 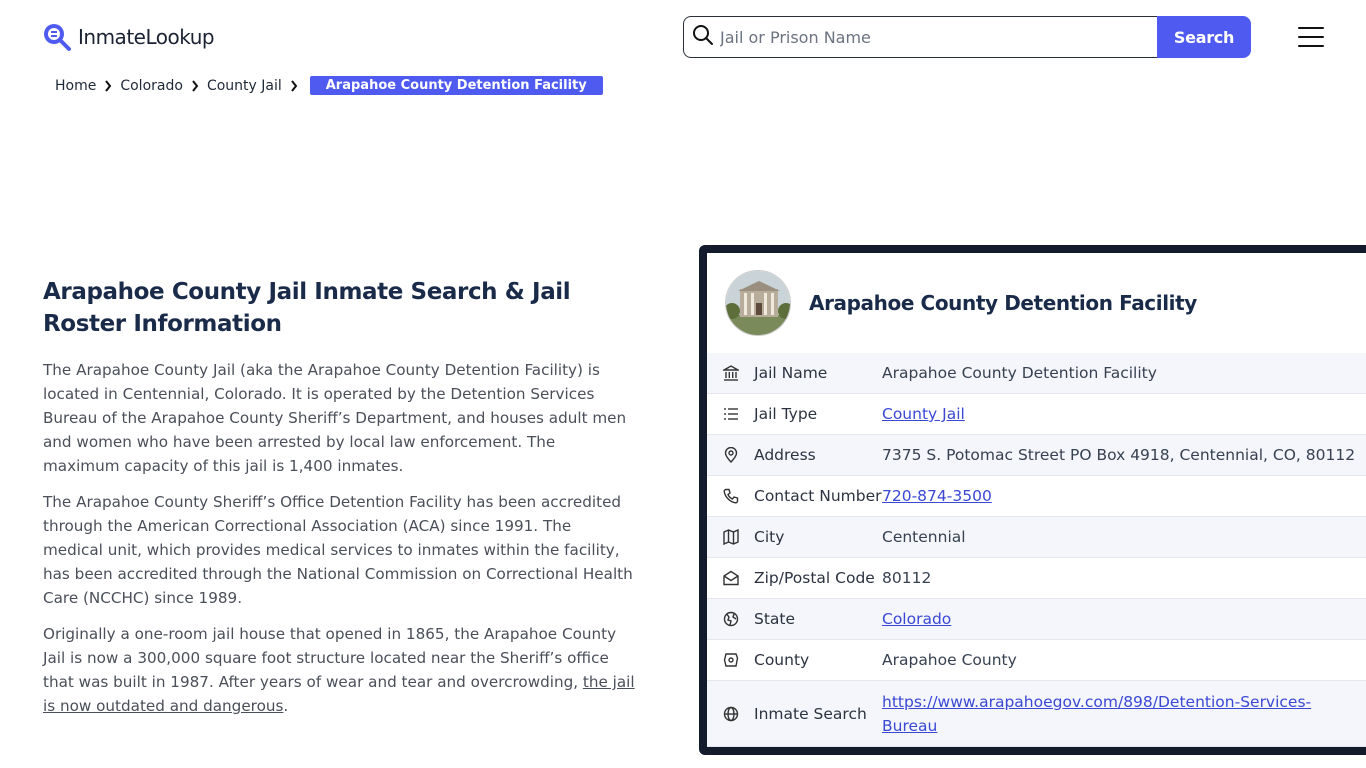 I want to click on state-link: Colorado, so click(x=916, y=619).